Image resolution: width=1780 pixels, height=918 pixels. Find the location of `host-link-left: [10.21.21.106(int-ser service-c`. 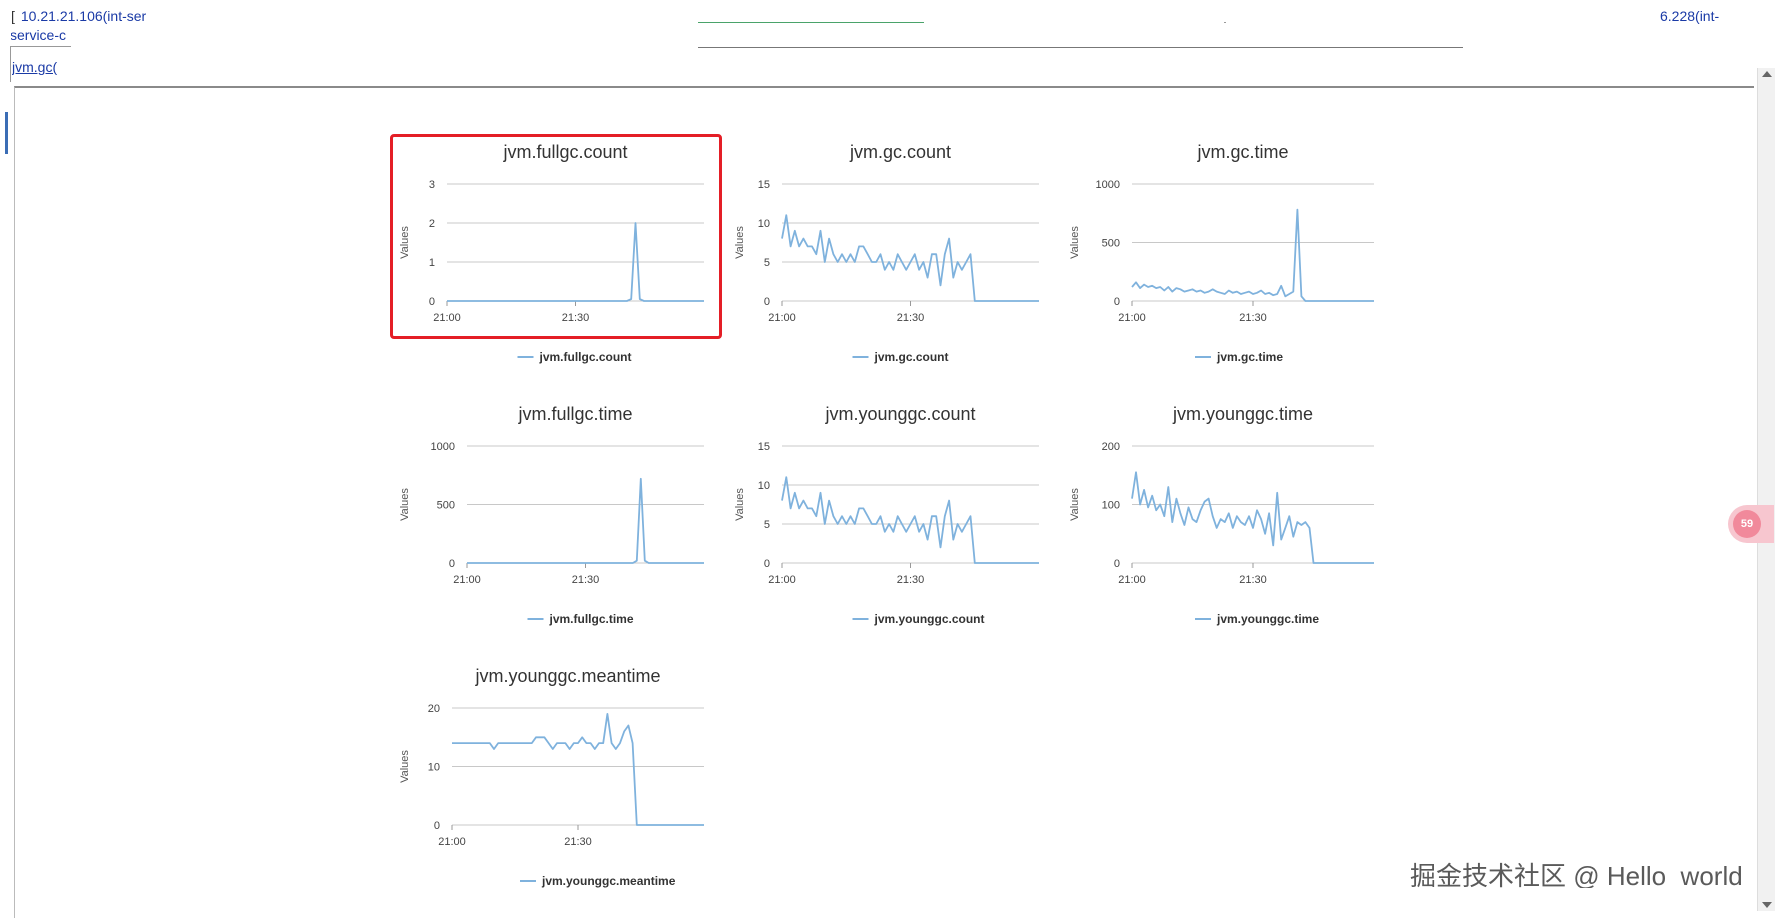

host-link-left: [10.21.21.106(int-ser service-c is located at coordinates (86, 26).